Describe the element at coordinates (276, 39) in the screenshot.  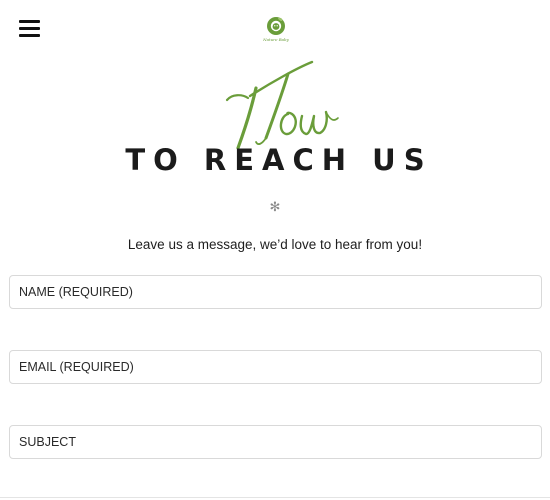
I see `logo-text: Nature Baby` at that location.